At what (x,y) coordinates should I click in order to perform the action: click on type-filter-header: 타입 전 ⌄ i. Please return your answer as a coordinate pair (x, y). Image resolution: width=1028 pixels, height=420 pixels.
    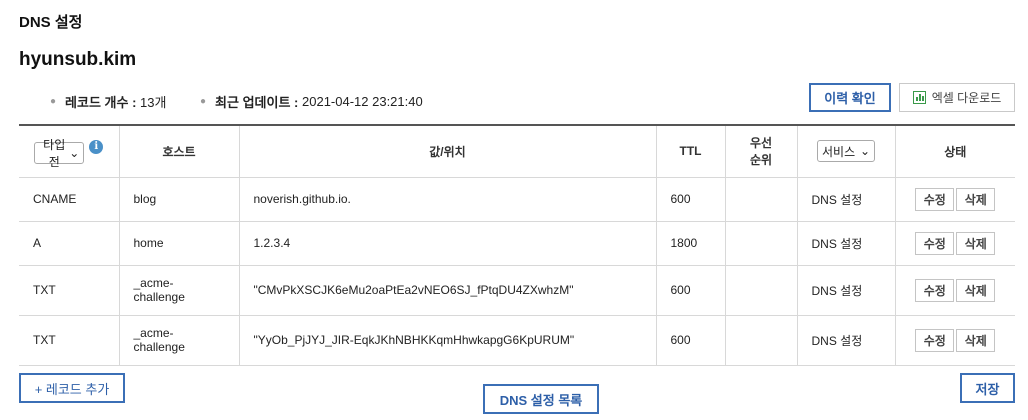
    Looking at the image, I should click on (69, 151).